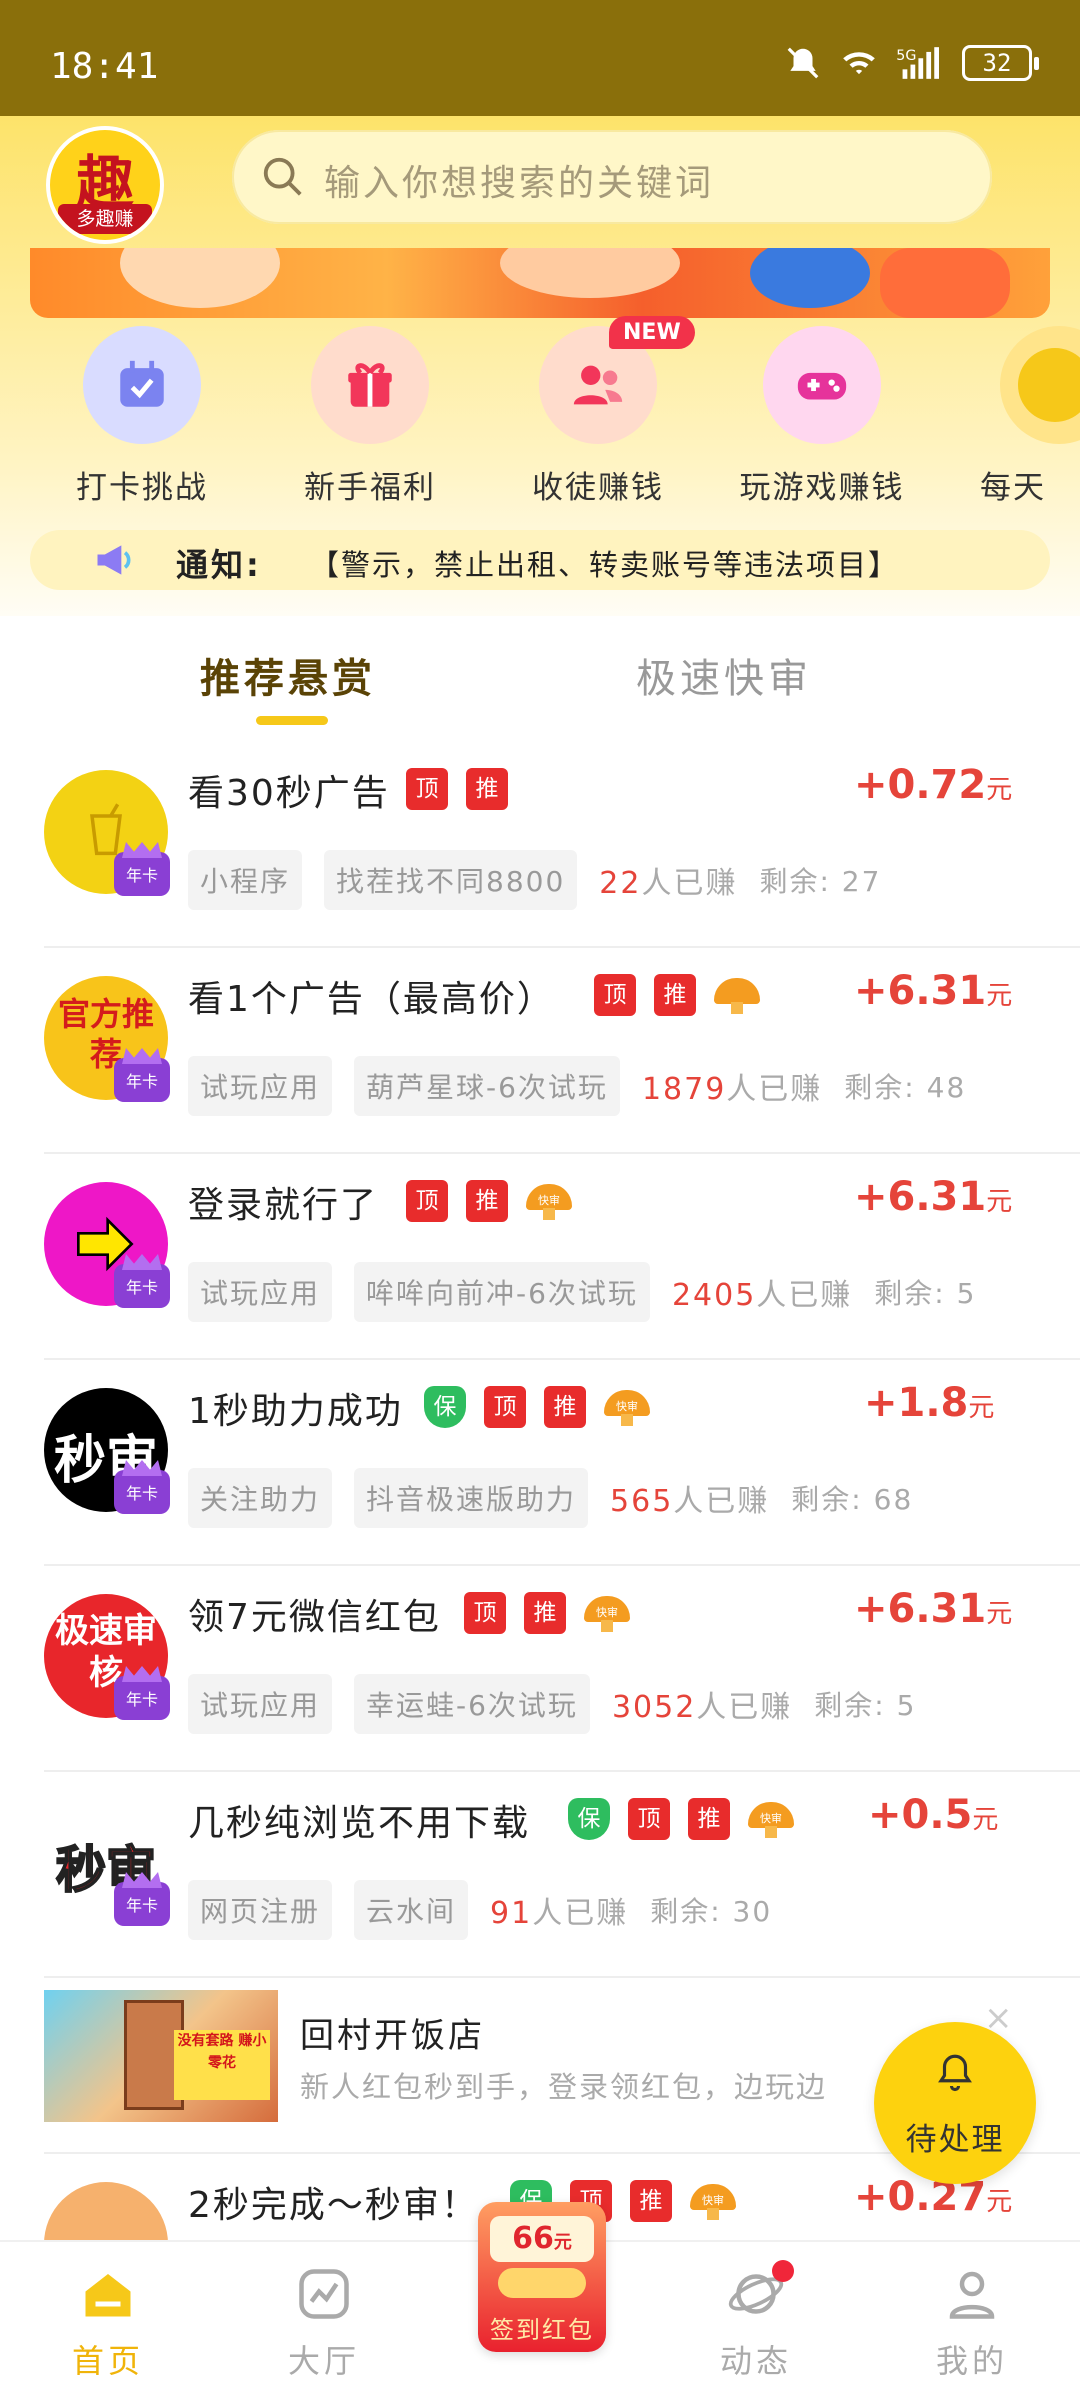 This screenshot has height=2387, width=1080. Describe the element at coordinates (105, 219) in the screenshot. I see `logo-name: 多趣赚` at that location.